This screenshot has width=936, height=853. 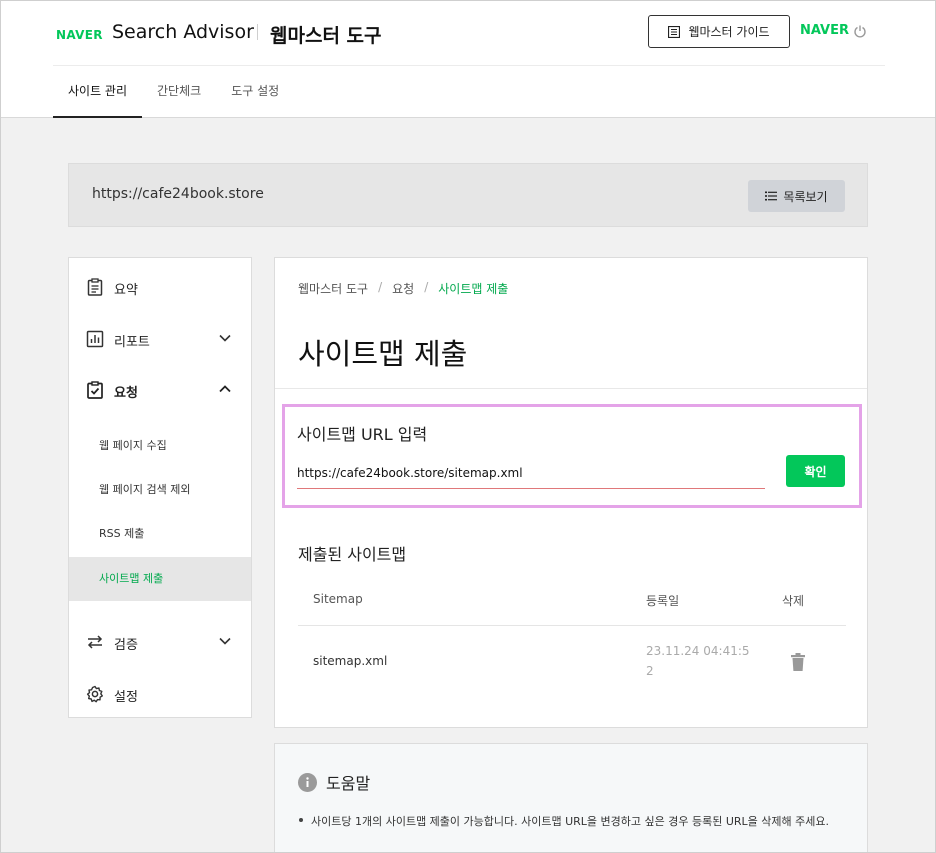 I want to click on tab-tool-settings: 도구 설정, so click(x=255, y=92).